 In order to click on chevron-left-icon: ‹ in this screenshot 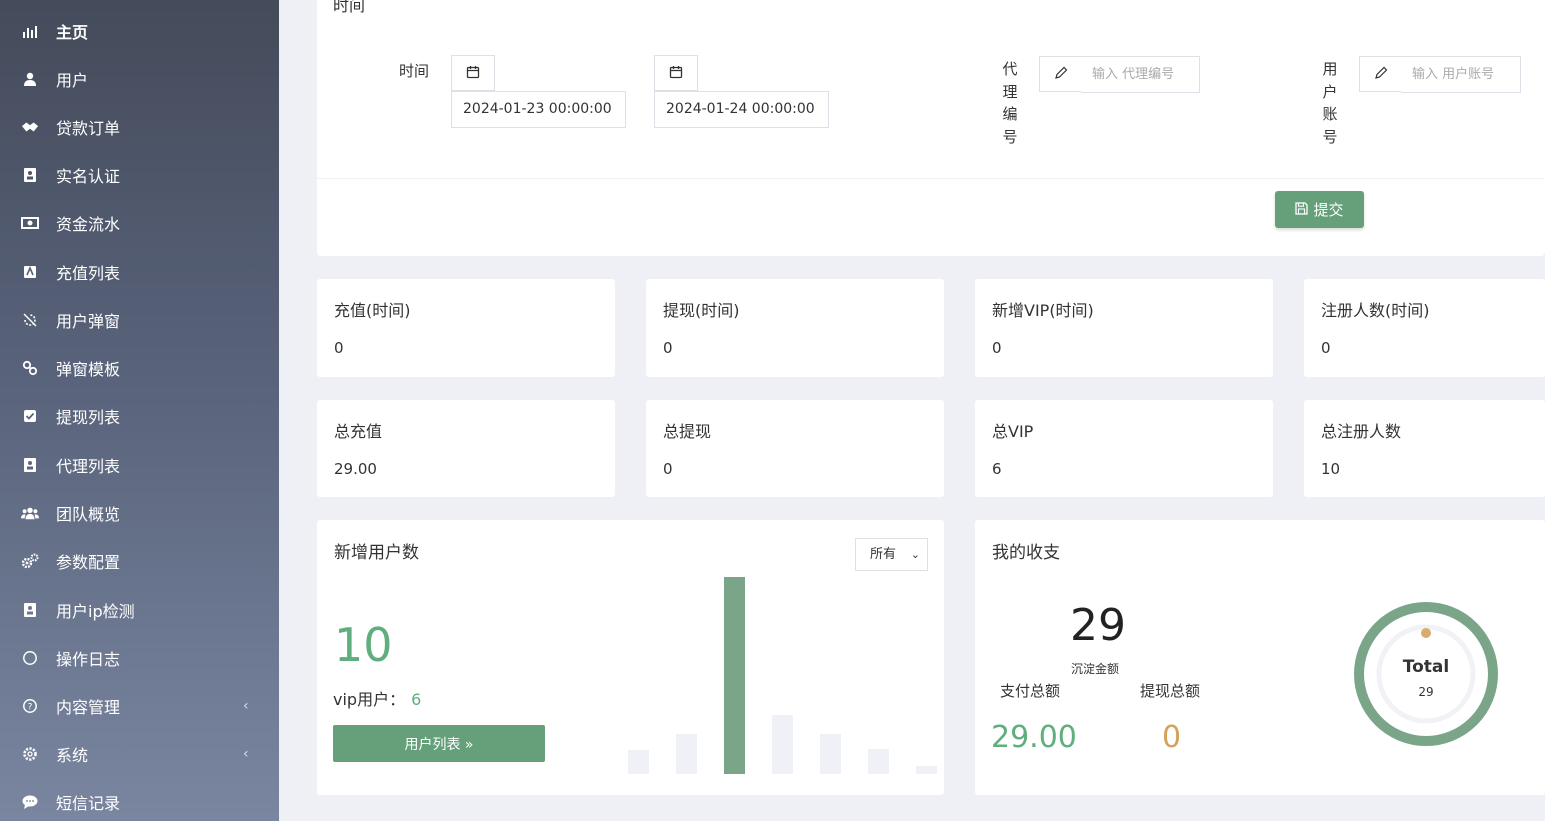, I will do `click(246, 706)`.